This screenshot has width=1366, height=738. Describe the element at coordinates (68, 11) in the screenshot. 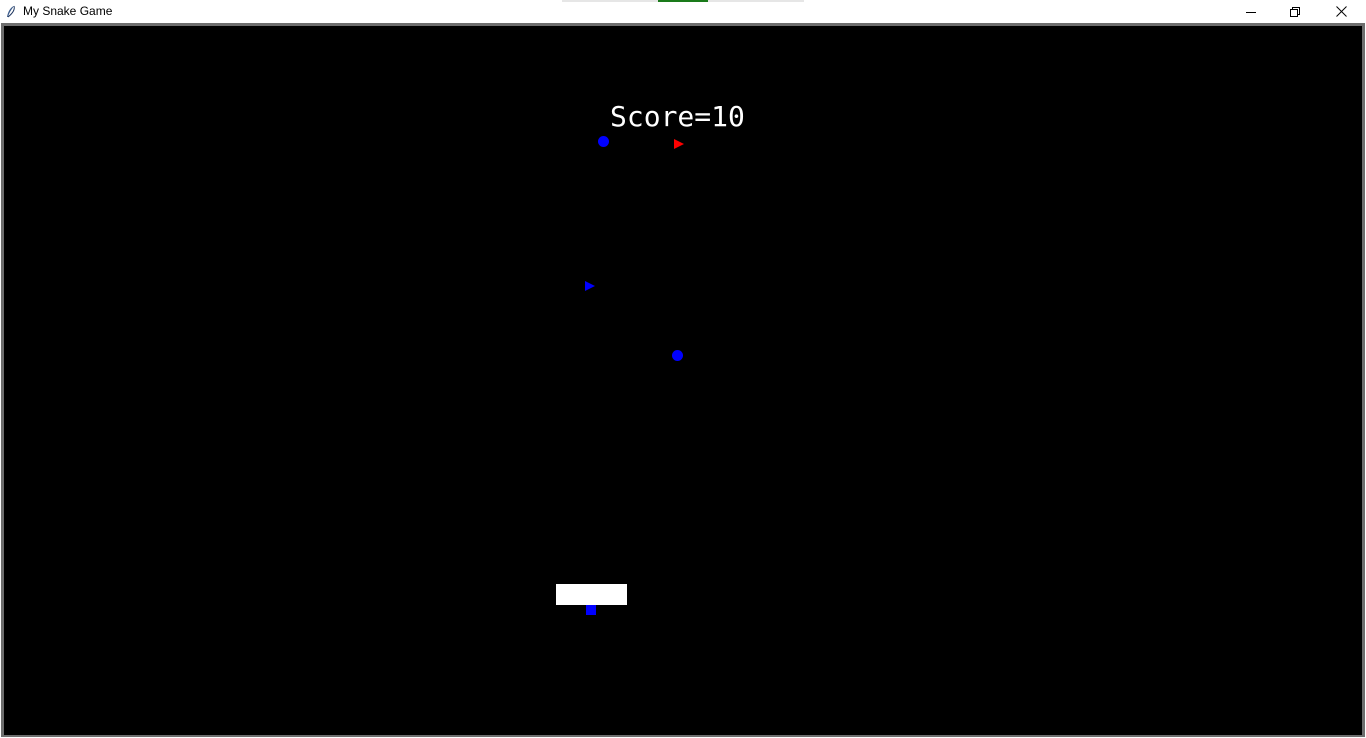

I see `window-title: My Snake Game` at that location.